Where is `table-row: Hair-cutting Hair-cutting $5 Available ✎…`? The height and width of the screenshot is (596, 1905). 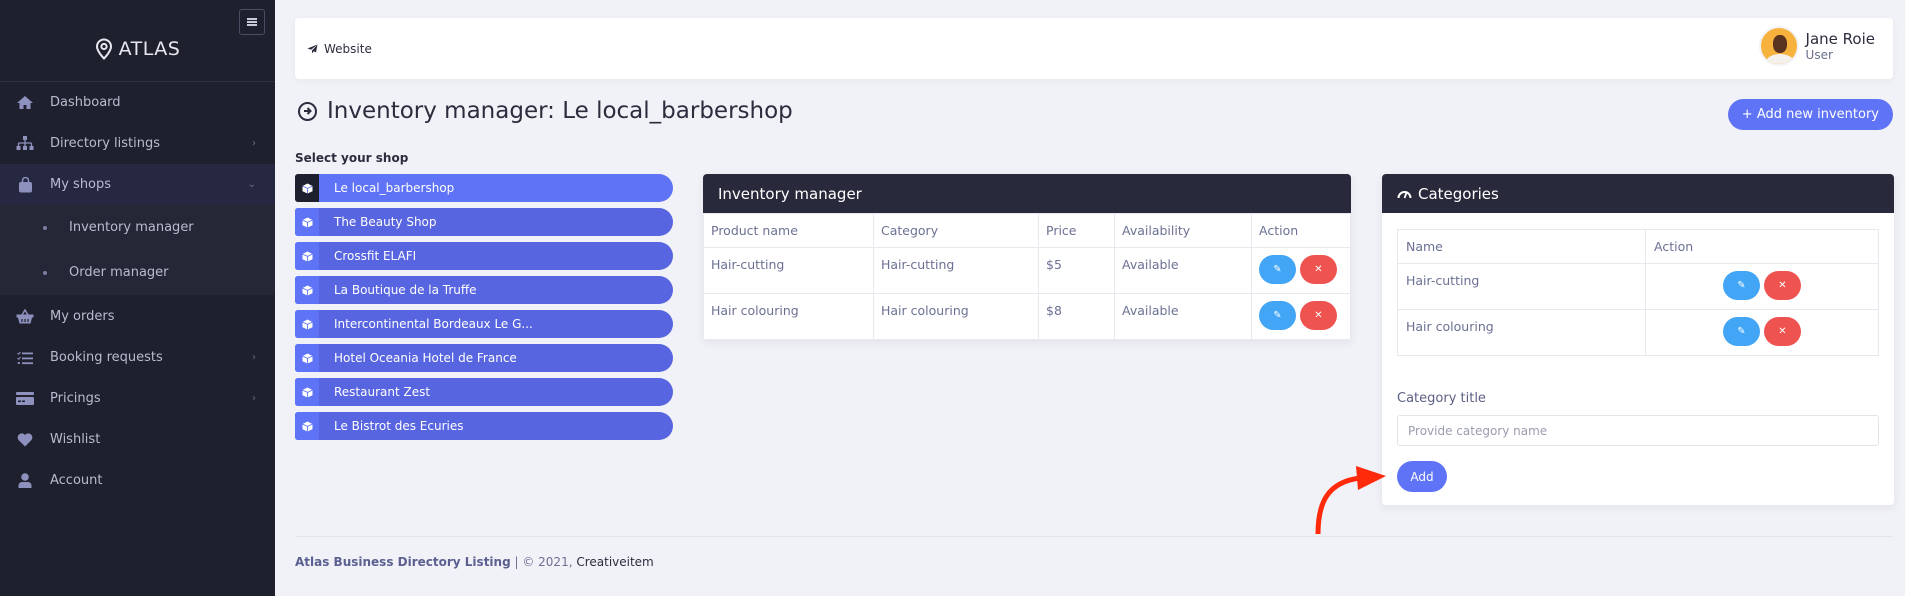
table-row: Hair-cutting Hair-cutting $5 Available ✎… is located at coordinates (1027, 270).